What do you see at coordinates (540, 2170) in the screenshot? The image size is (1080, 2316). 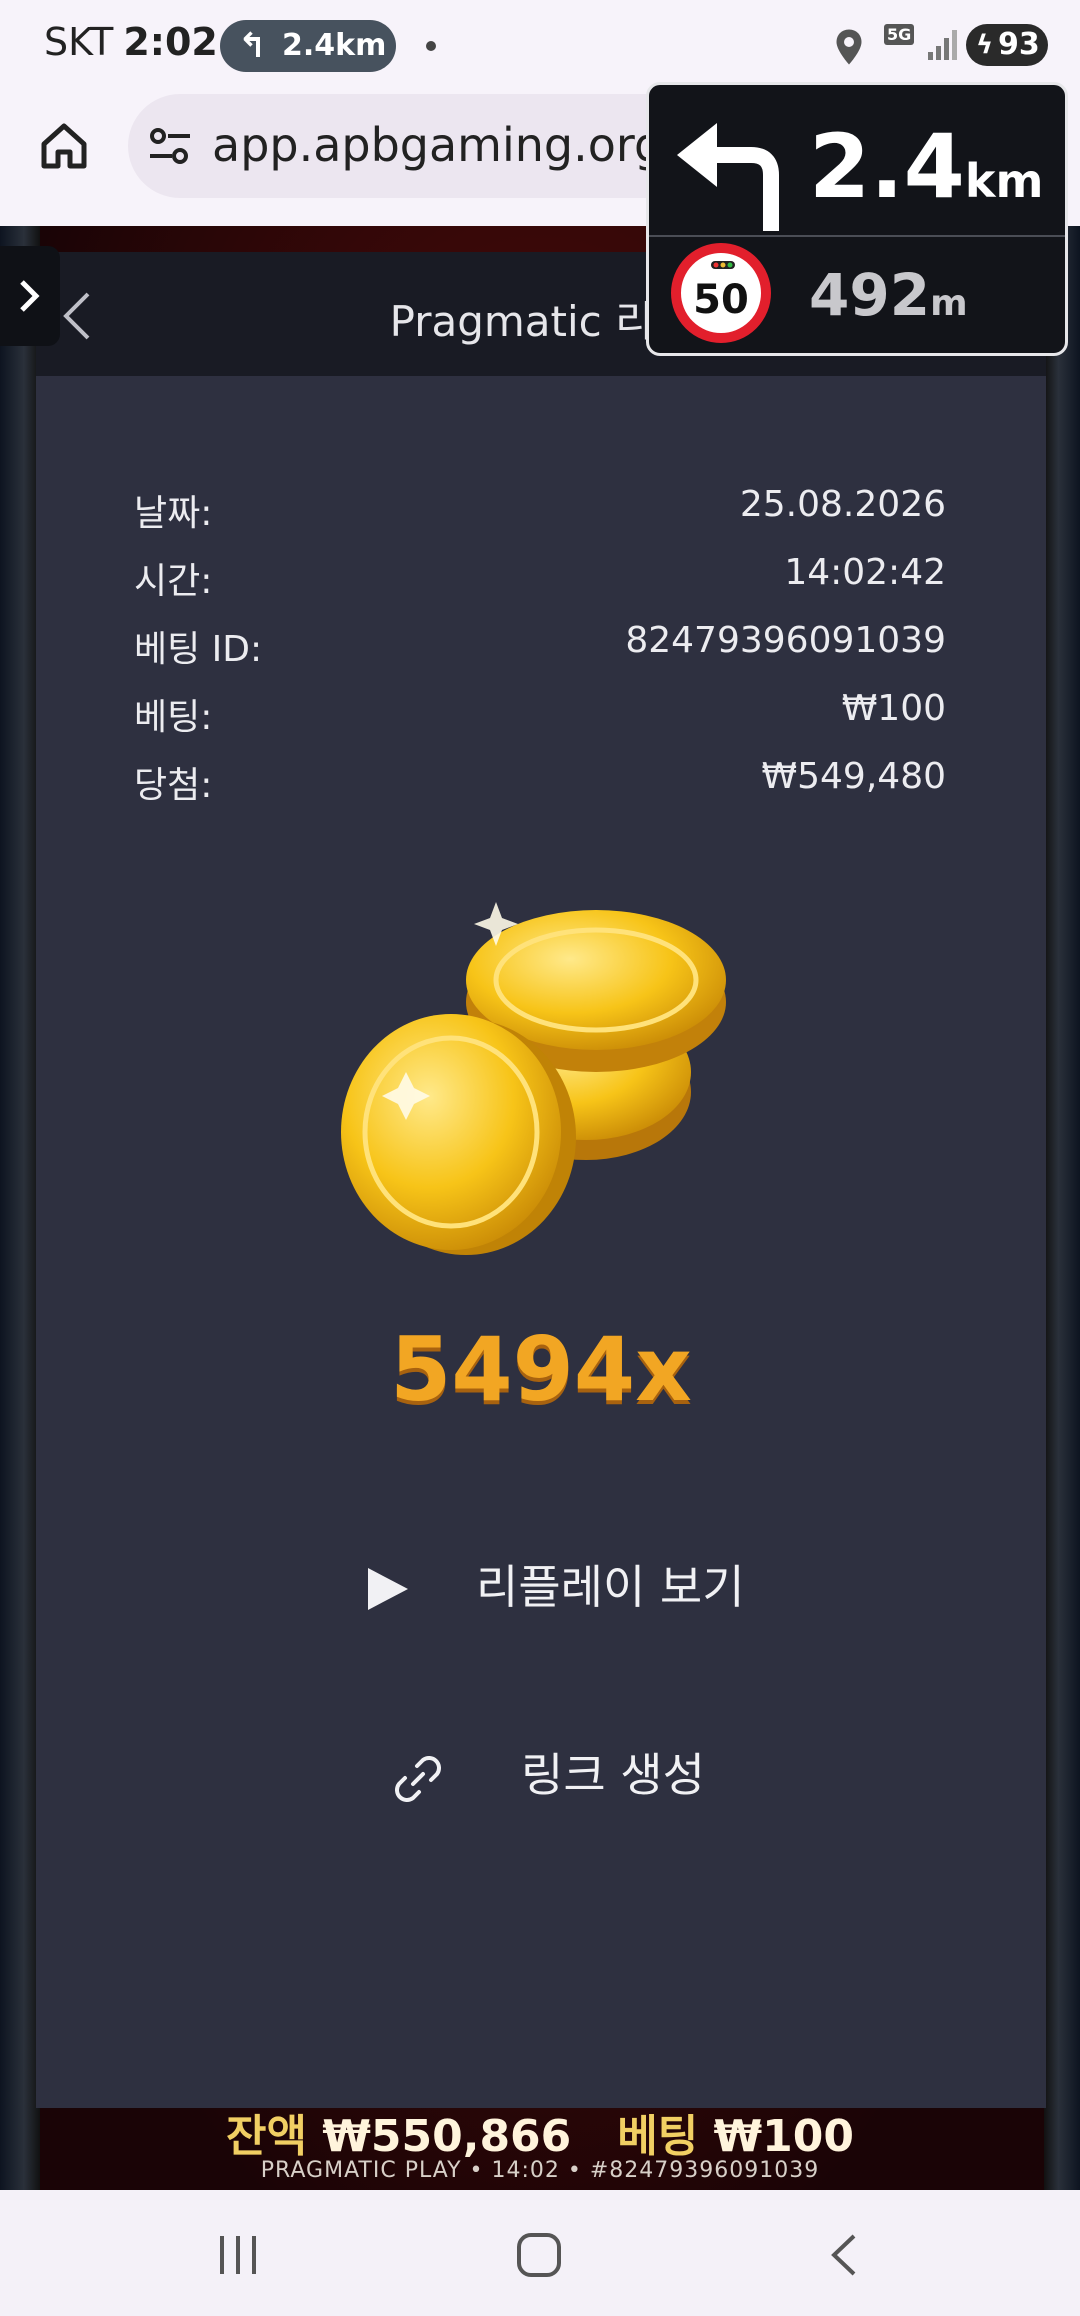 I see `footer-meta: PRAGMATIC PLAY • 14:02 • #82479396091039` at bounding box center [540, 2170].